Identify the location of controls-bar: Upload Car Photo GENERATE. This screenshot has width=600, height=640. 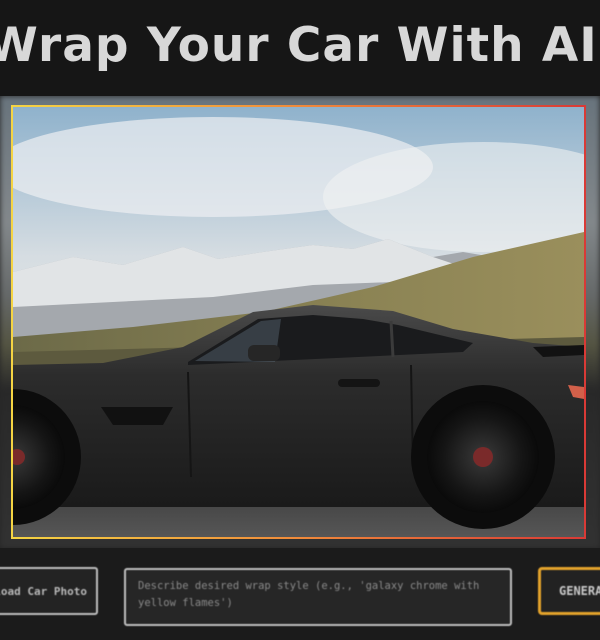
(300, 594).